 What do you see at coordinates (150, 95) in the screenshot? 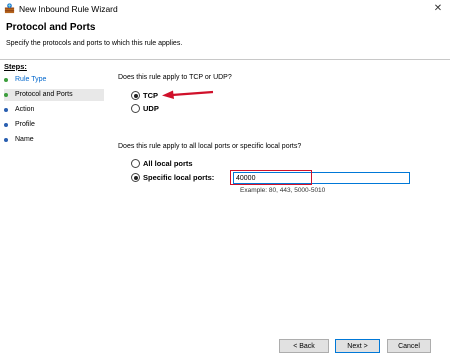
I see `tcp-label: TCP` at bounding box center [150, 95].